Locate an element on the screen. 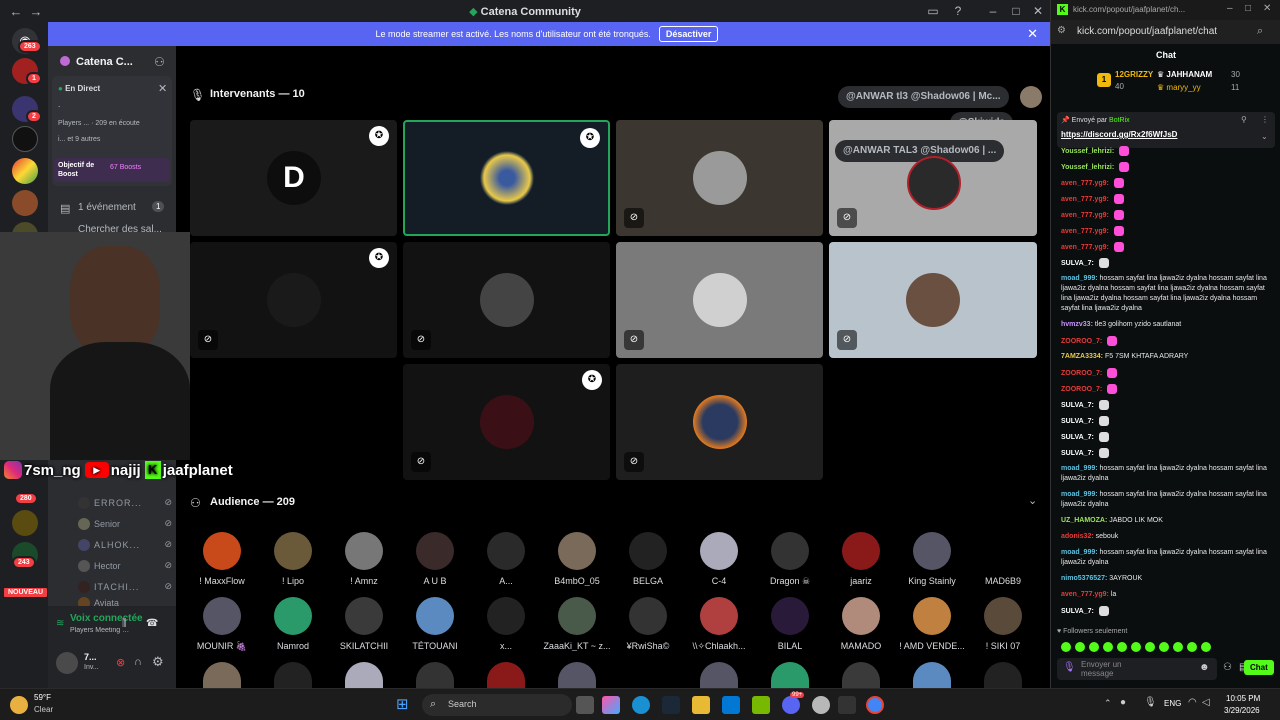  chat-message: 7AMZA3334: F5 7SM KHTAFA ADRARY is located at coordinates (1167, 357).